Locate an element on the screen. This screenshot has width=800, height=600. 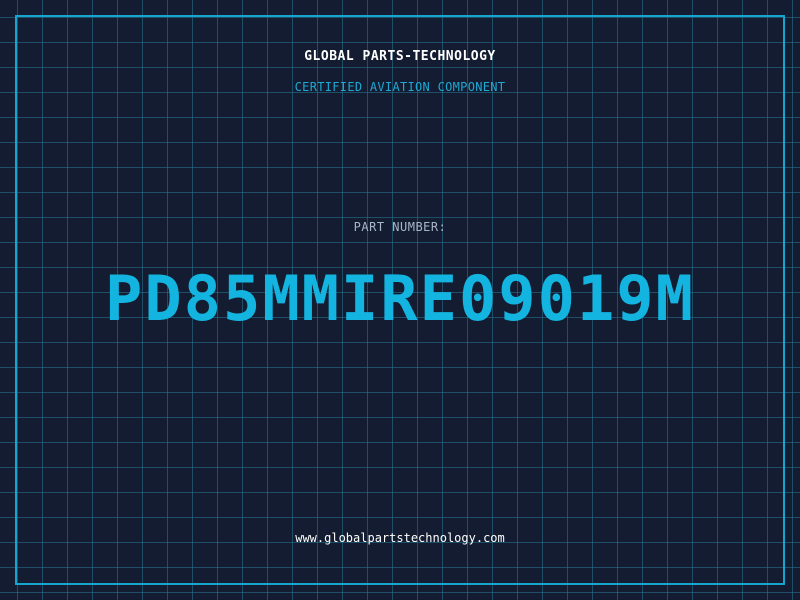
certification-subtitle: CERTIFIED AVIATION COMPONENT is located at coordinates (400, 87).